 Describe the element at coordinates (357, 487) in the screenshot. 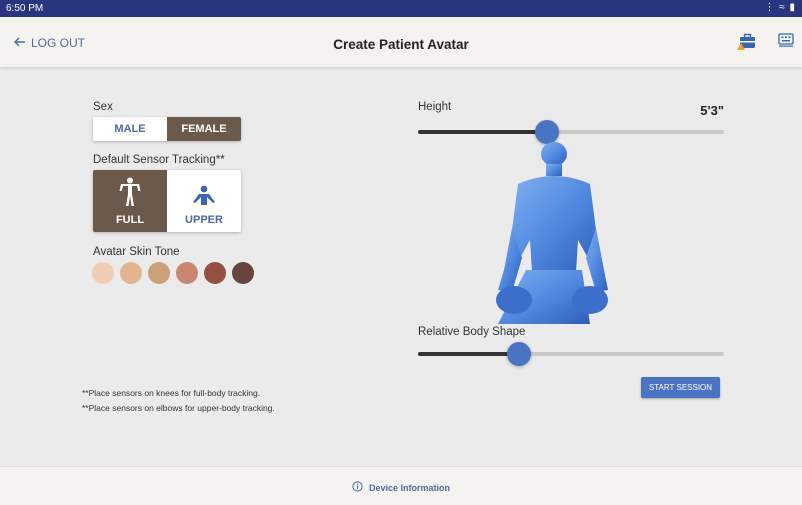

I see `info-icon` at that location.